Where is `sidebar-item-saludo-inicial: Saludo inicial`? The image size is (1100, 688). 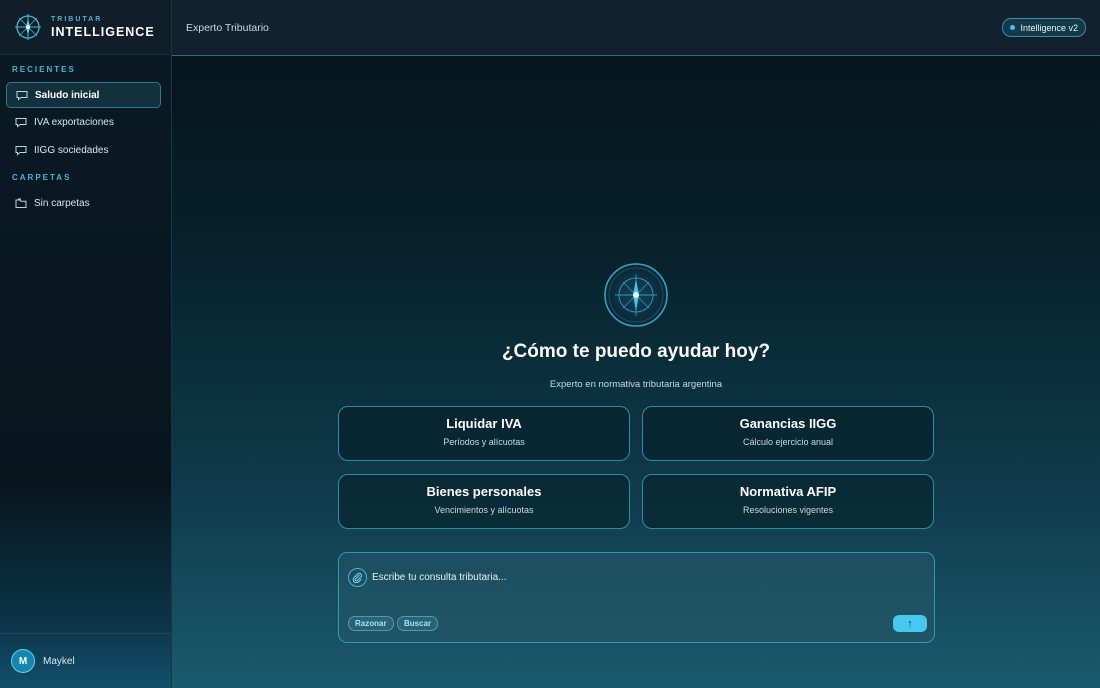
sidebar-item-saludo-inicial: Saludo inicial is located at coordinates (83, 95).